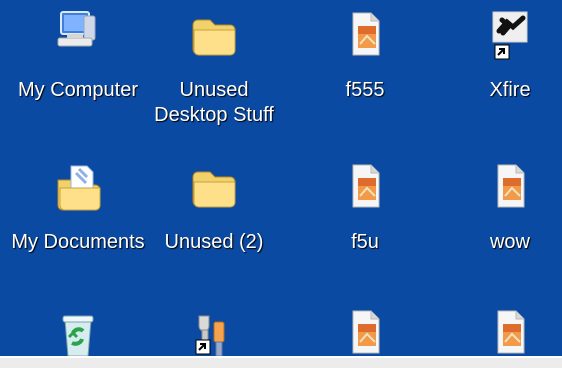  Describe the element at coordinates (214, 242) in the screenshot. I see `desktop-label: Unused (2)` at that location.